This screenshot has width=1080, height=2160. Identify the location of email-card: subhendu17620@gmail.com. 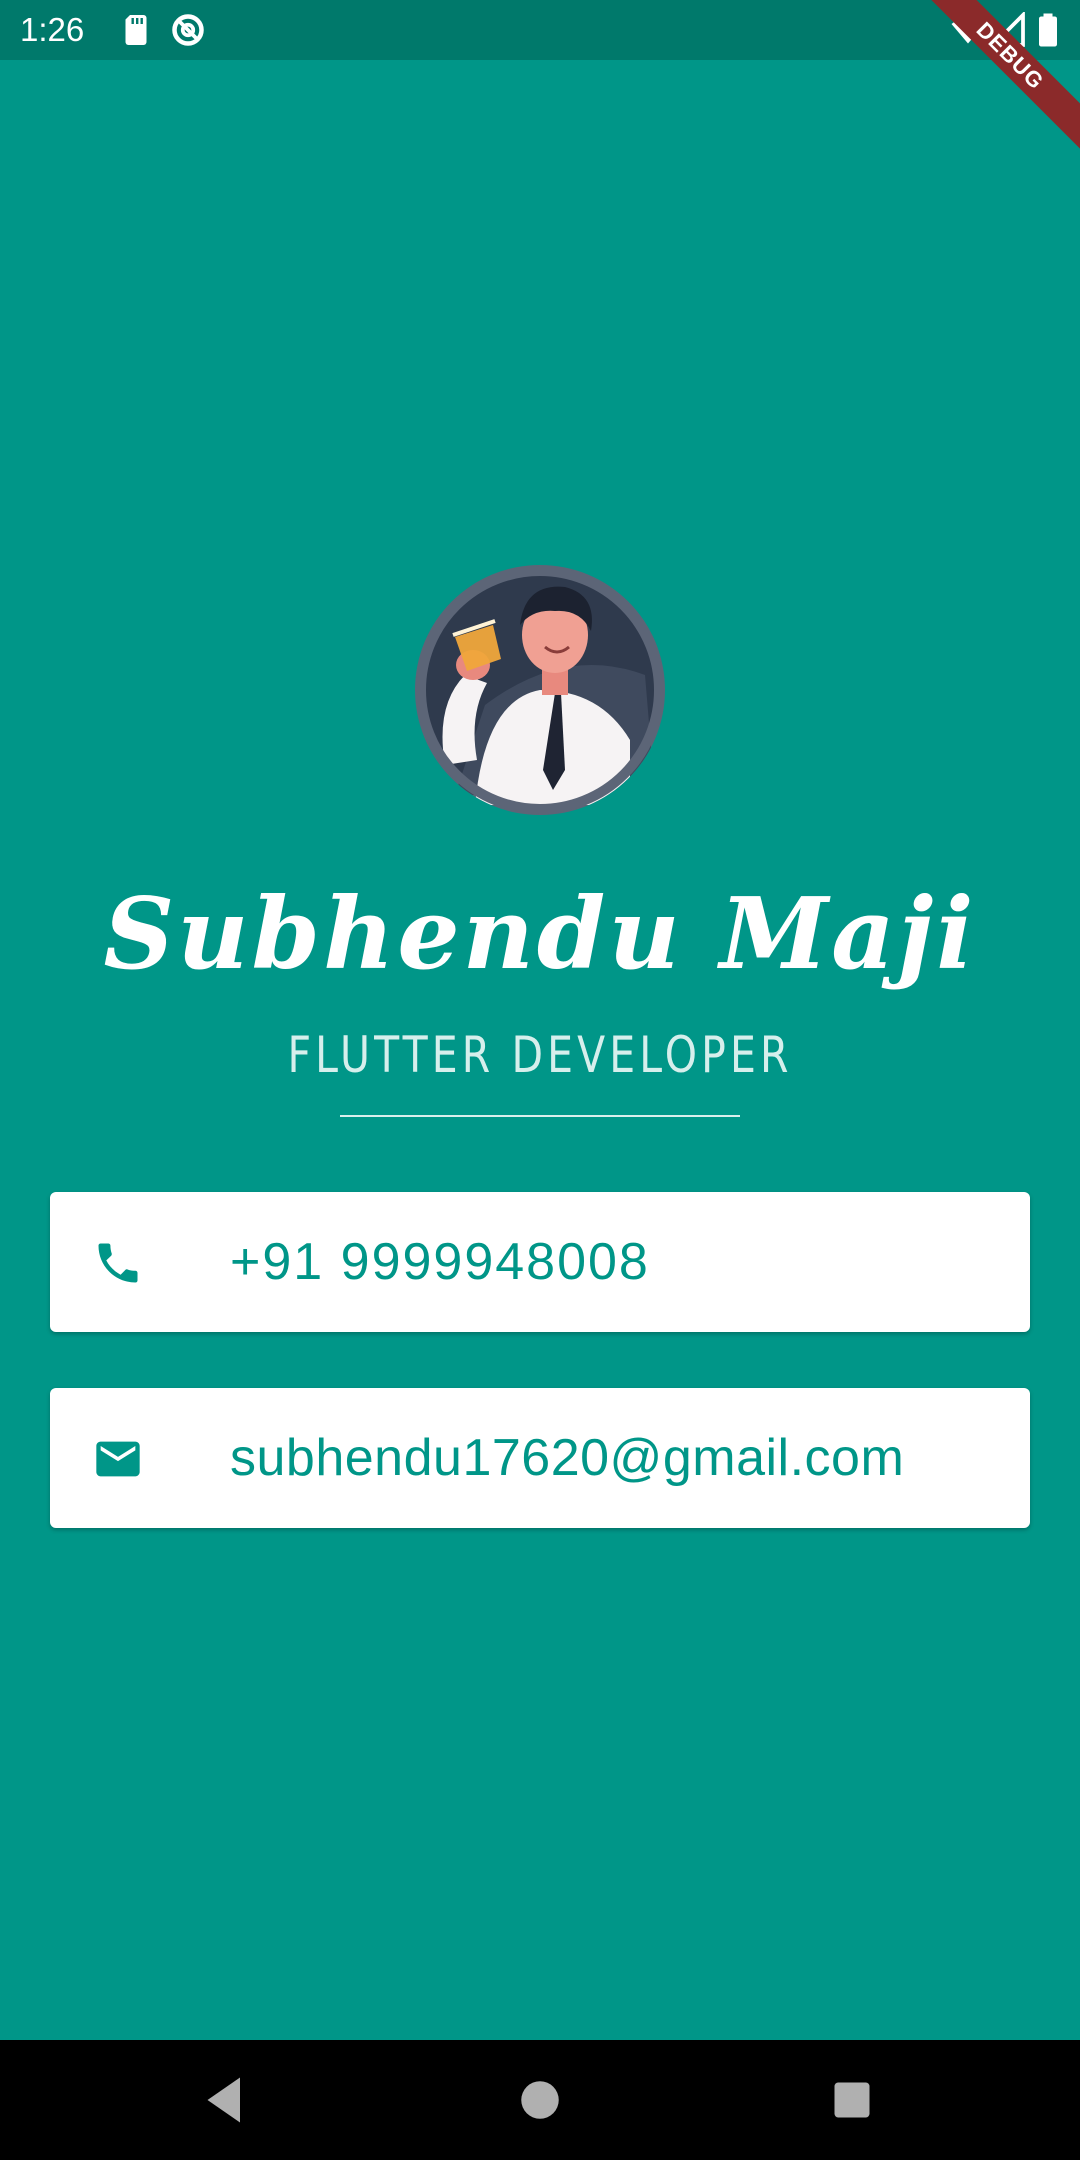
(540, 1458).